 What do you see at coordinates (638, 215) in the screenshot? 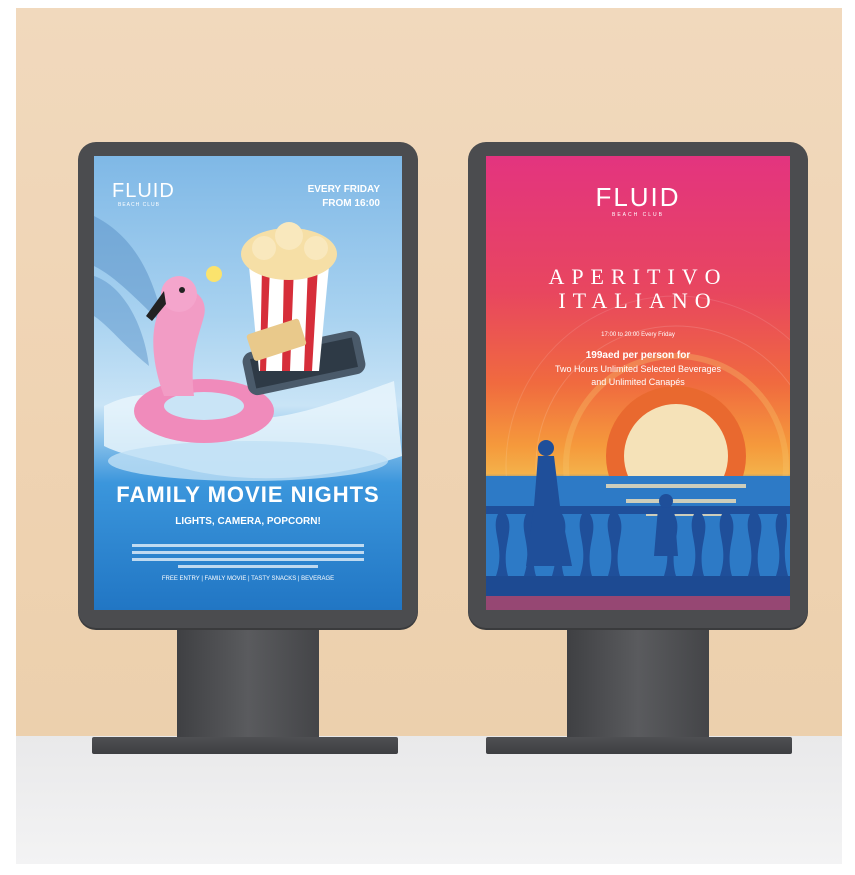
I see `right-poster-logo-sub: BEACH CLUB` at bounding box center [638, 215].